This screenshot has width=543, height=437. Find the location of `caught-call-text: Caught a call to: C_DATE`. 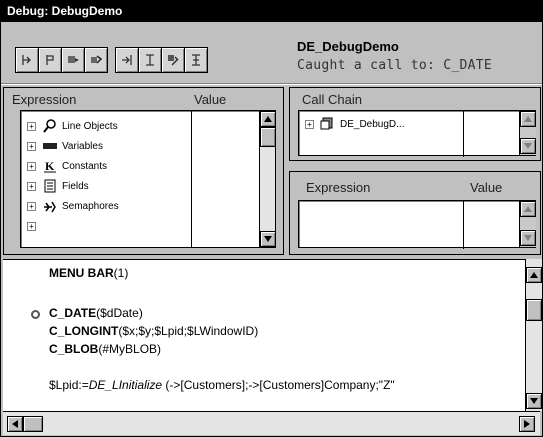

caught-call-text: Caught a call to: C_DATE is located at coordinates (395, 65).